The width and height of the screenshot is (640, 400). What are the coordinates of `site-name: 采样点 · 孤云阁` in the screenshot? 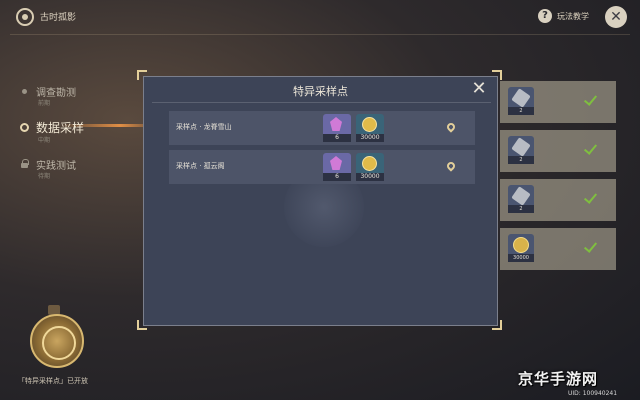 It's located at (200, 166).